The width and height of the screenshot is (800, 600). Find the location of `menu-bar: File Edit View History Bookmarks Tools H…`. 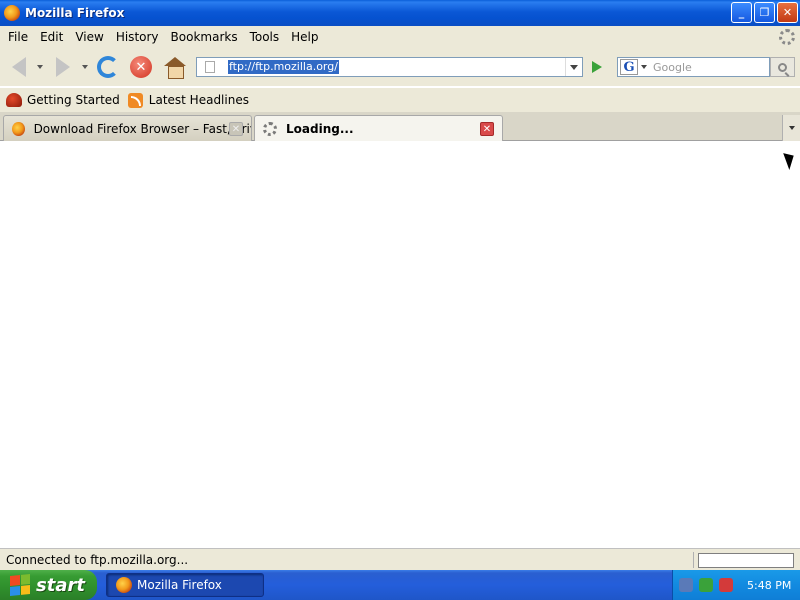

menu-bar: File Edit View History Bookmarks Tools H… is located at coordinates (400, 37).